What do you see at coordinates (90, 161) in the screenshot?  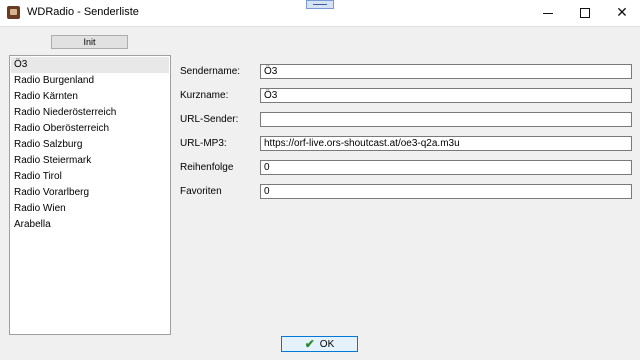 I see `list-item: Radio Steiermark` at bounding box center [90, 161].